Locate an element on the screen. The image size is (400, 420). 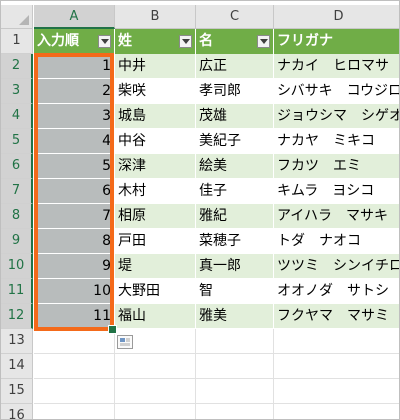
table-cell: 佳子 is located at coordinates (235, 191).